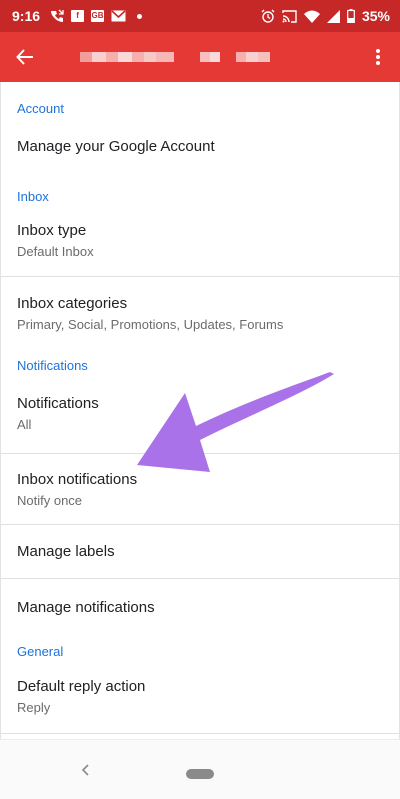 Image resolution: width=400 pixels, height=799 pixels. I want to click on app-bar, so click(200, 57).